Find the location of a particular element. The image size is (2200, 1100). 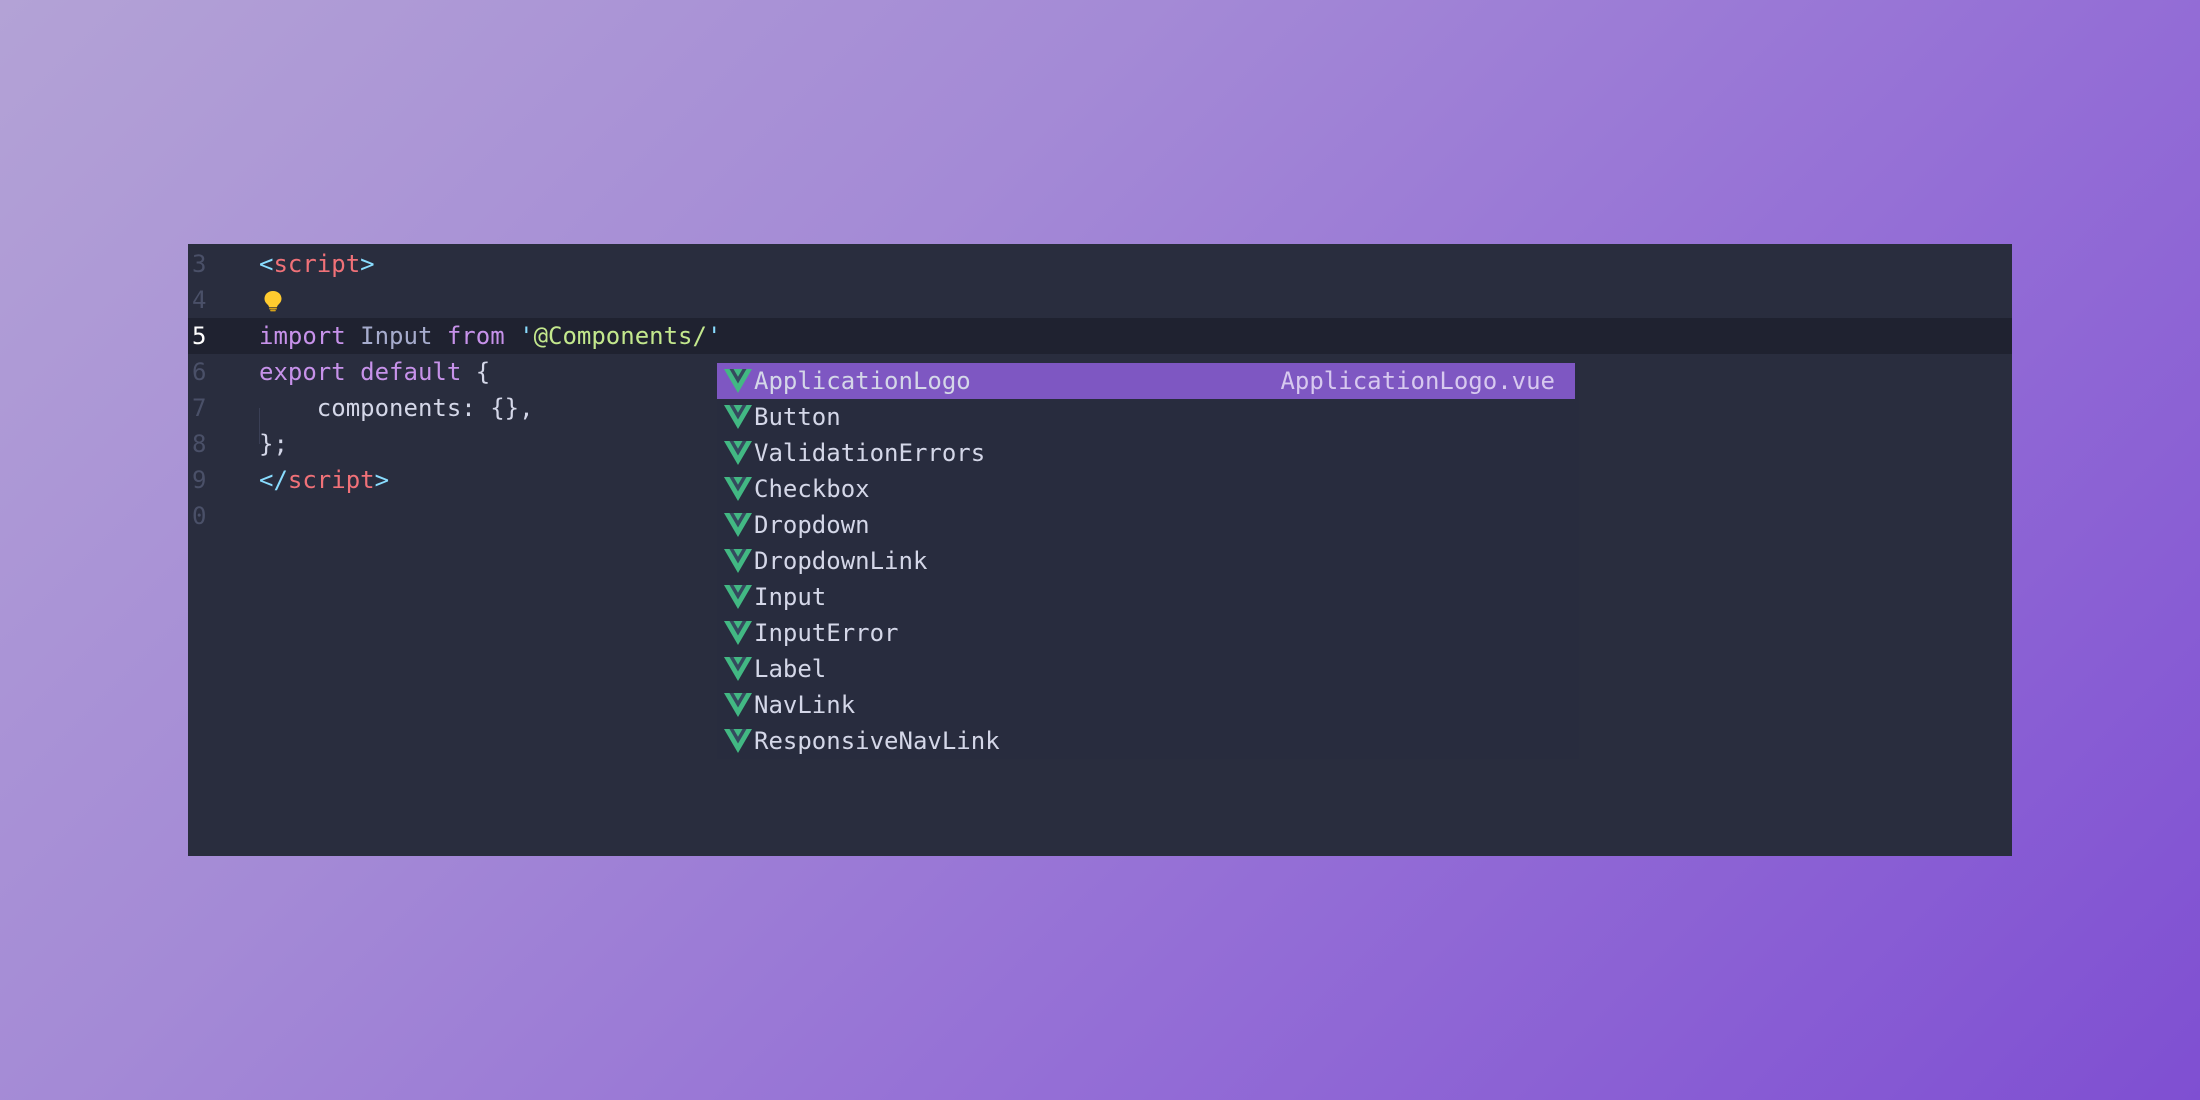

suggestion-label: Dropdown is located at coordinates (812, 525).